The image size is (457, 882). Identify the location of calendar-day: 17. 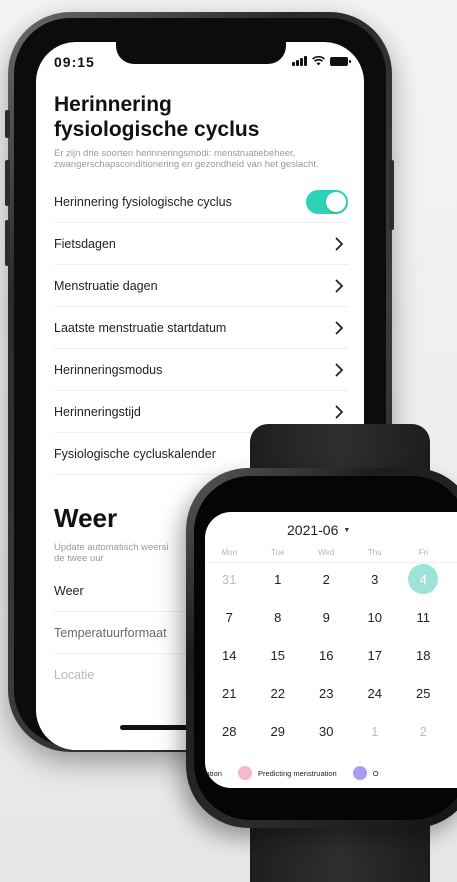
(375, 655).